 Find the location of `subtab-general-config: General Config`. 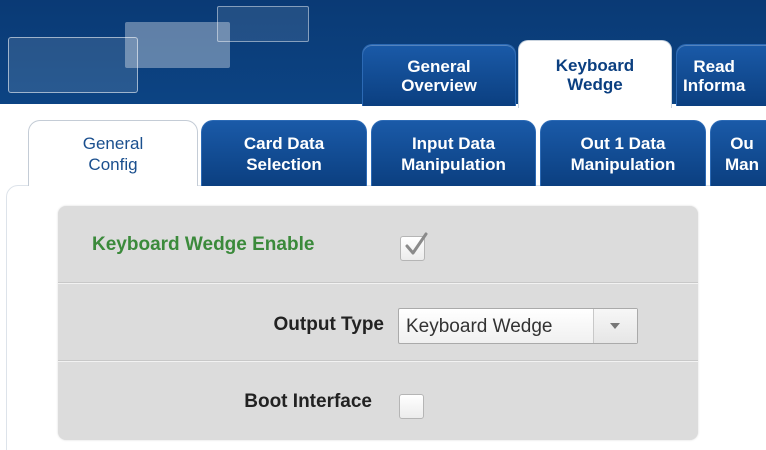

subtab-general-config: General Config is located at coordinates (113, 153).